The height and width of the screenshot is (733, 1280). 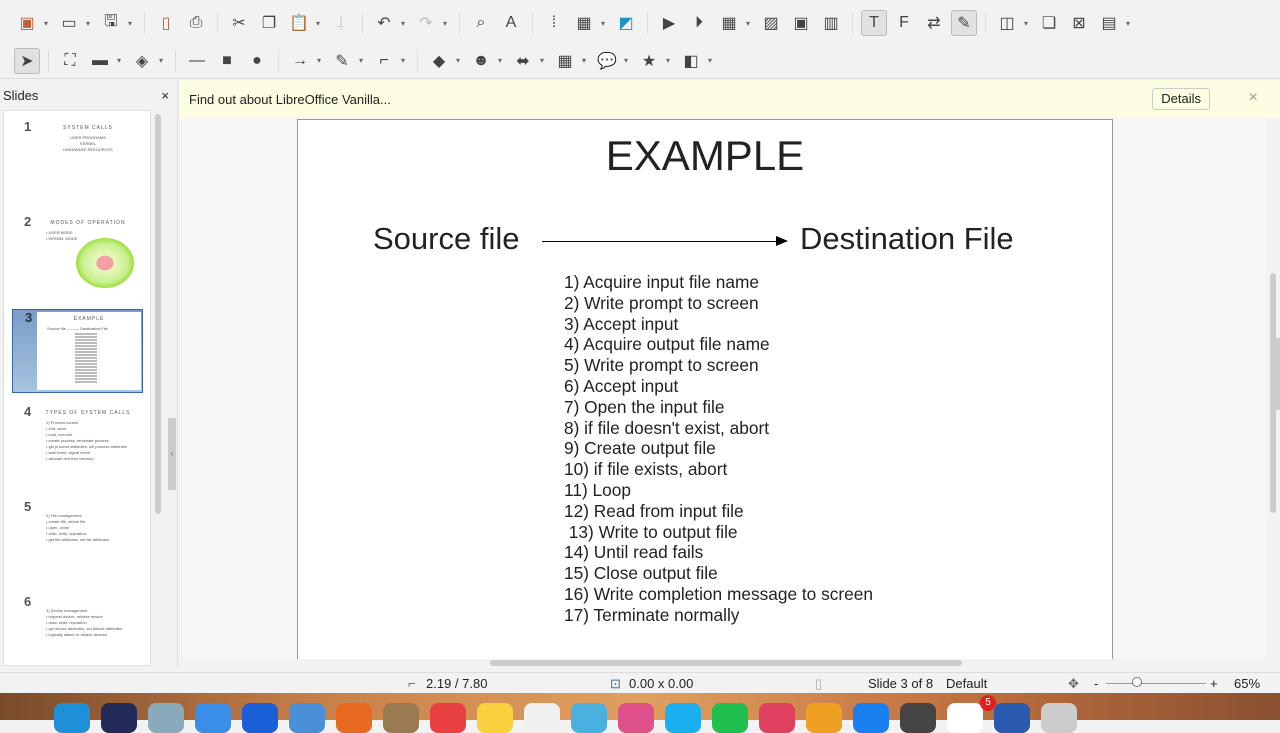 I want to click on fit-slide-icon: ✥, so click(x=1073, y=684).